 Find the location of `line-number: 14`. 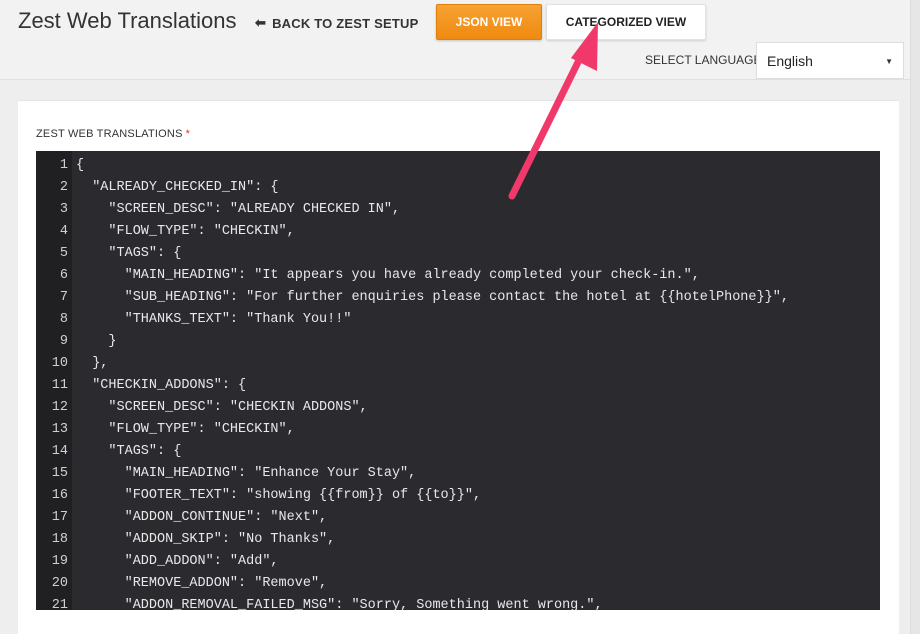

line-number: 14 is located at coordinates (59, 451).